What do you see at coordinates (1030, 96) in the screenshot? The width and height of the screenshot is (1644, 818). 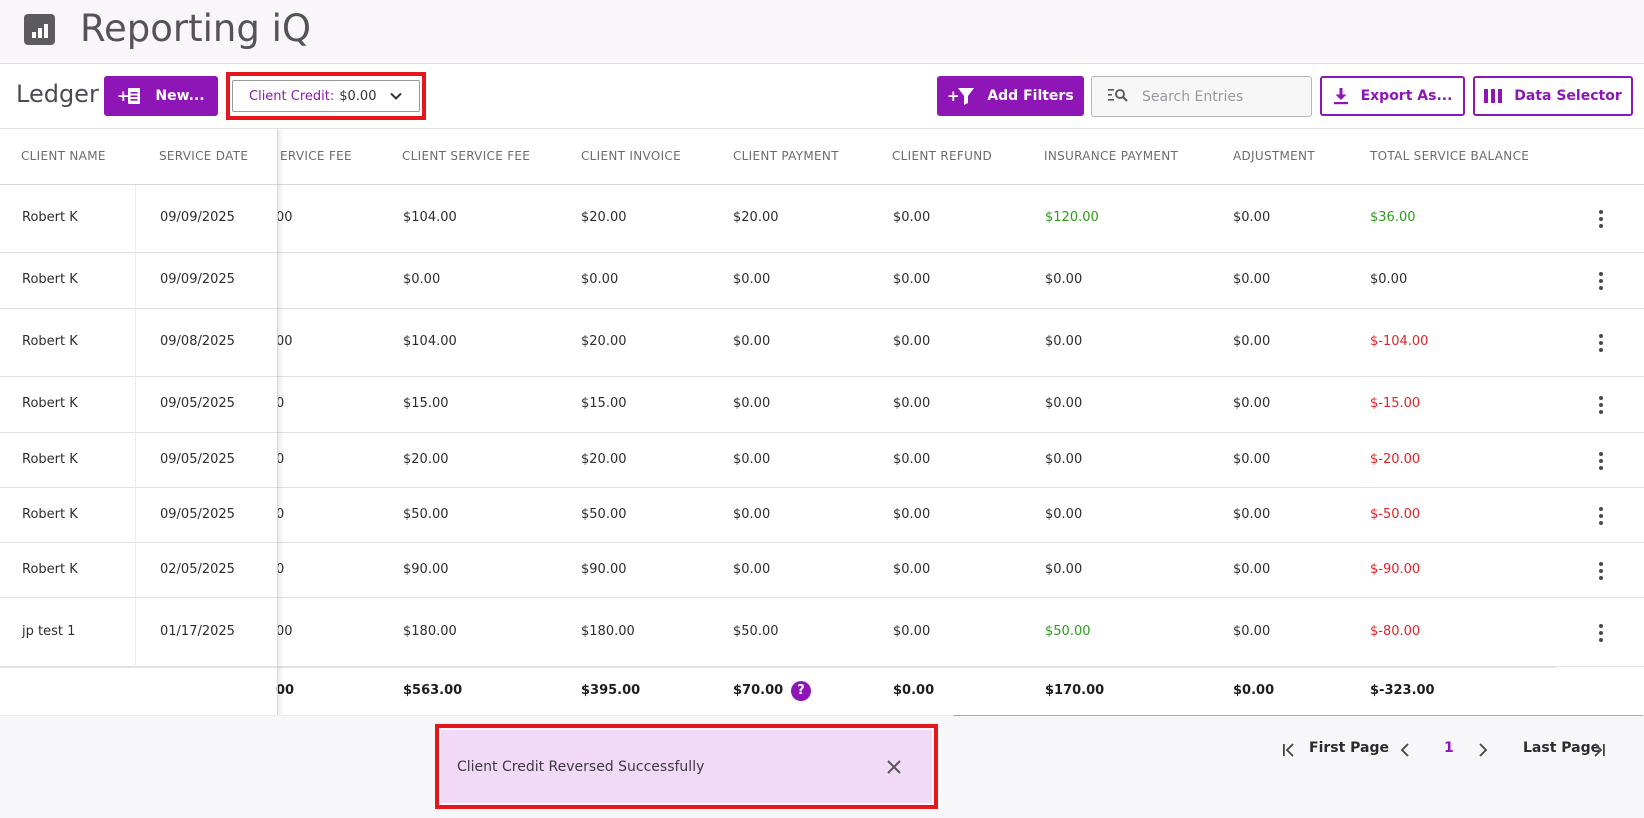 I see `add-filters-label: Add Filters` at bounding box center [1030, 96].